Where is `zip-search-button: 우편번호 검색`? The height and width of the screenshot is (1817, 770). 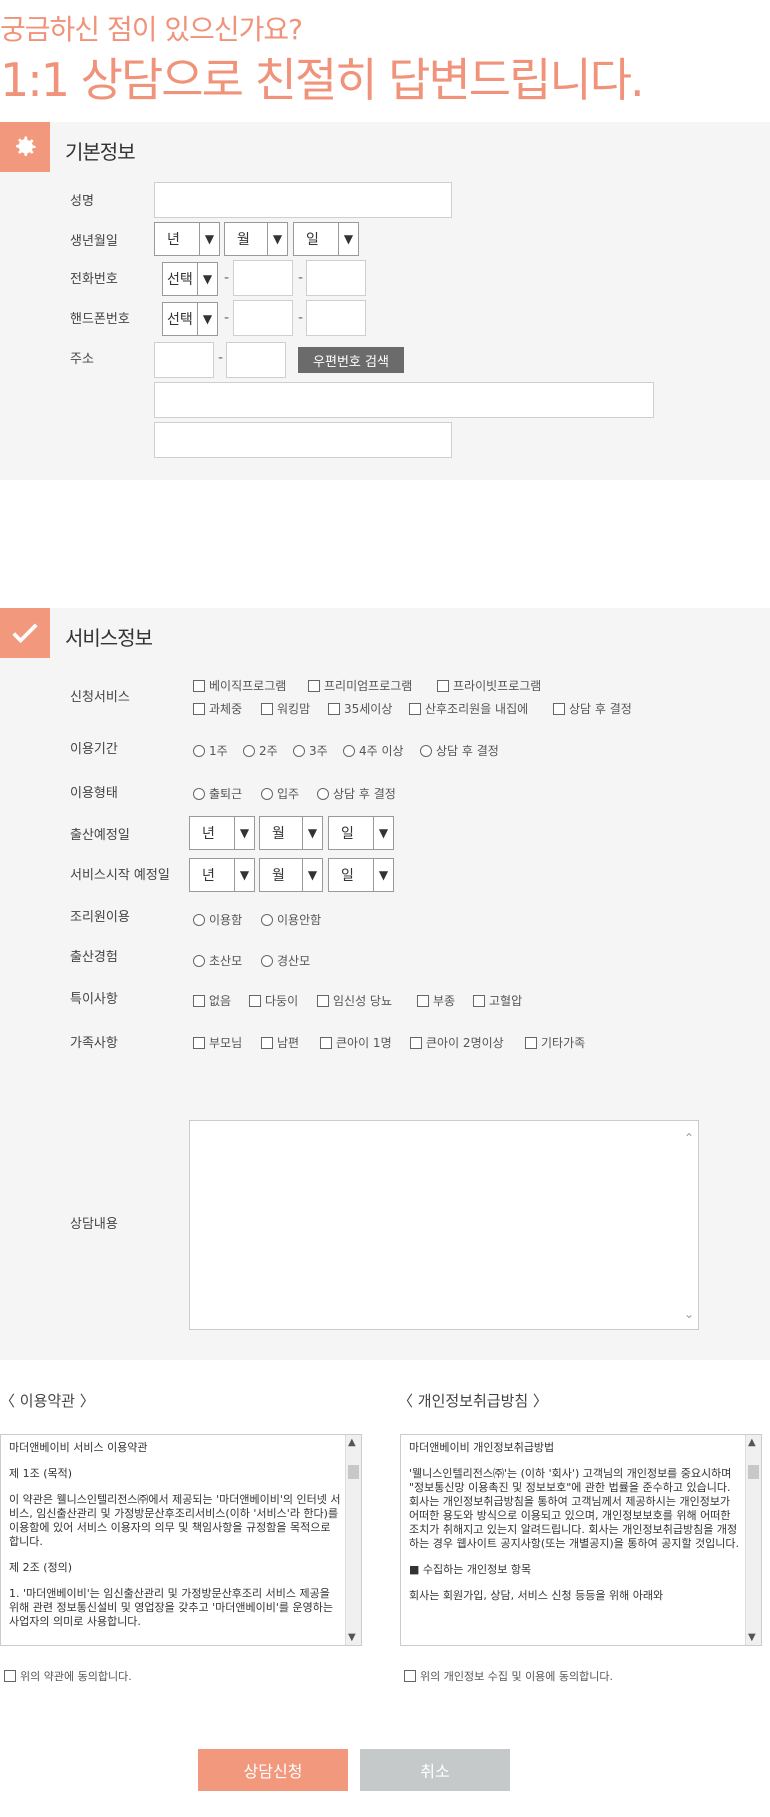 zip-search-button: 우편번호 검색 is located at coordinates (351, 360).